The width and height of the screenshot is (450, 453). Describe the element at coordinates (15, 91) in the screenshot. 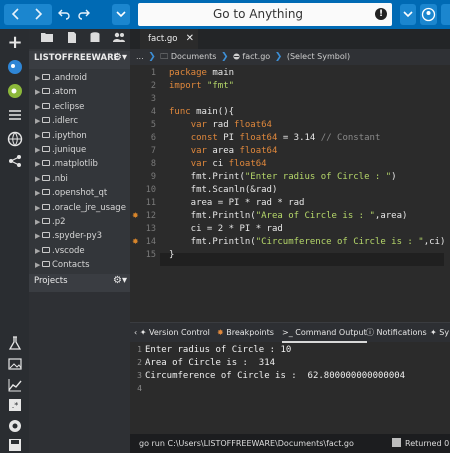

I see `debug-icon` at that location.